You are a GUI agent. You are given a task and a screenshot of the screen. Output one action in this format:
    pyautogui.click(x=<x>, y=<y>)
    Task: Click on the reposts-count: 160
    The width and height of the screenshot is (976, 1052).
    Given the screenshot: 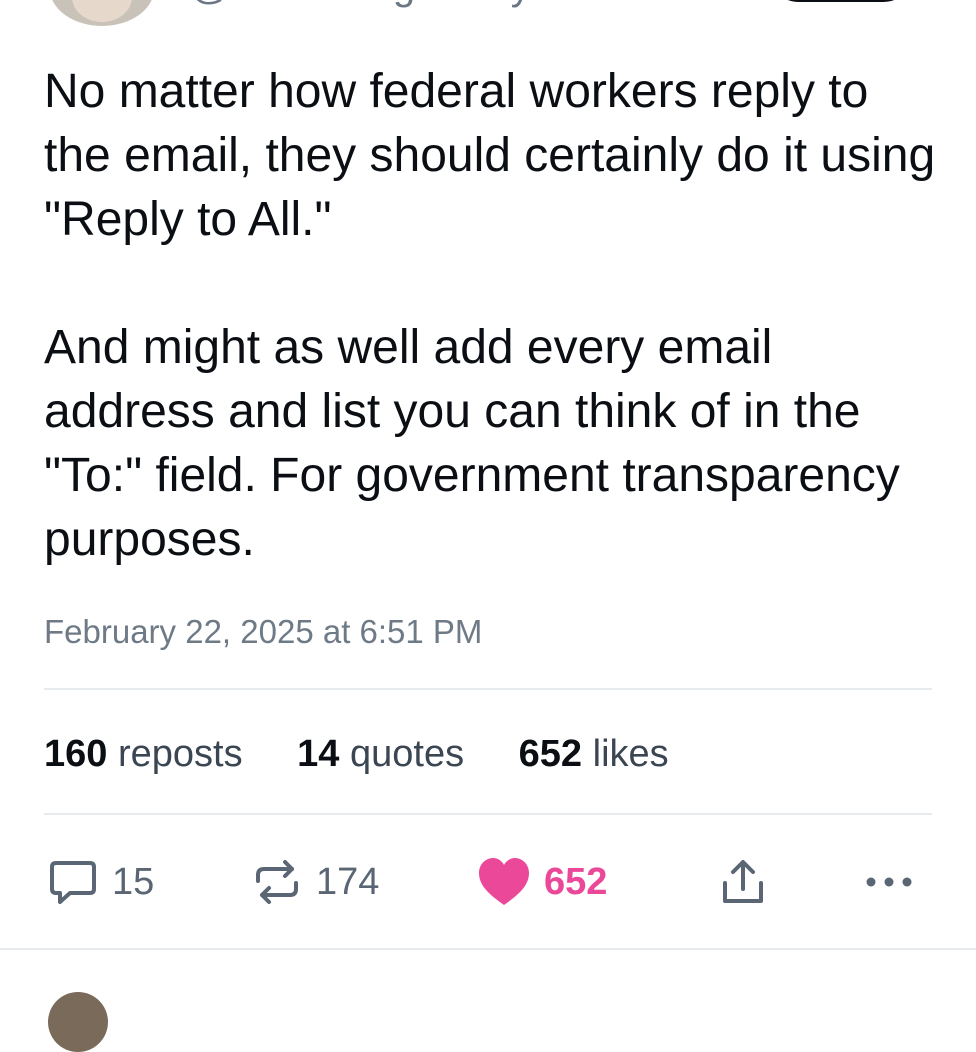 What is the action you would take?
    pyautogui.click(x=76, y=754)
    